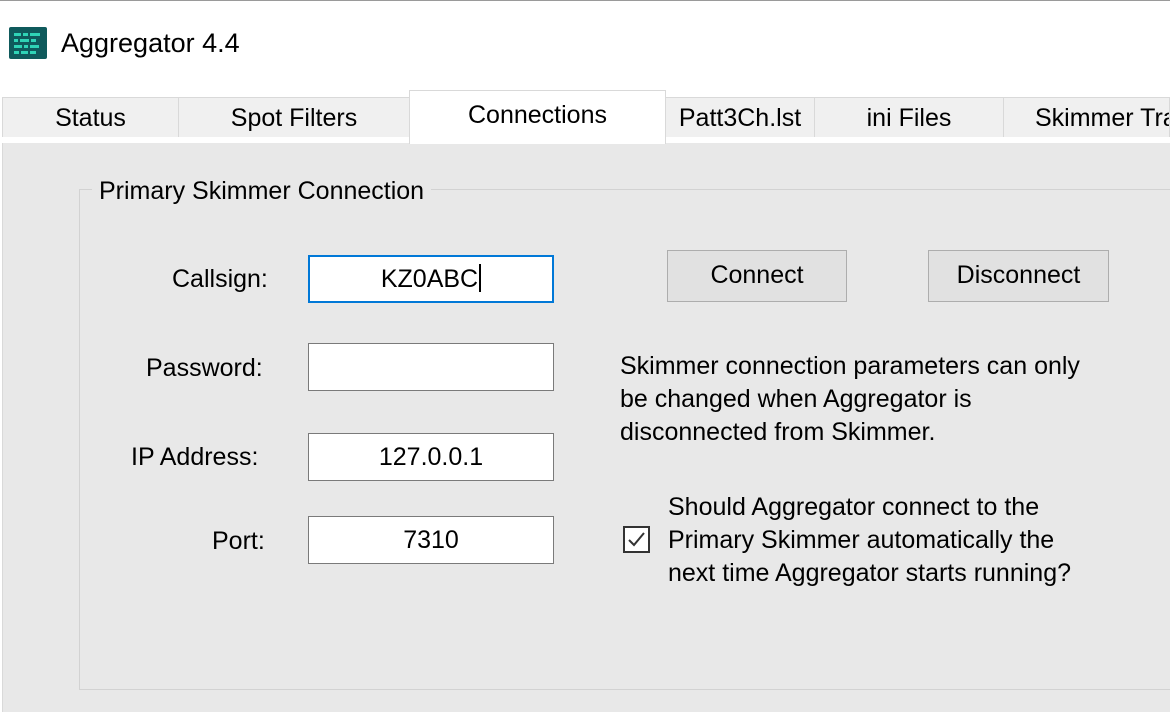 The width and height of the screenshot is (1170, 712). Describe the element at coordinates (431, 367) in the screenshot. I see `password-field` at that location.